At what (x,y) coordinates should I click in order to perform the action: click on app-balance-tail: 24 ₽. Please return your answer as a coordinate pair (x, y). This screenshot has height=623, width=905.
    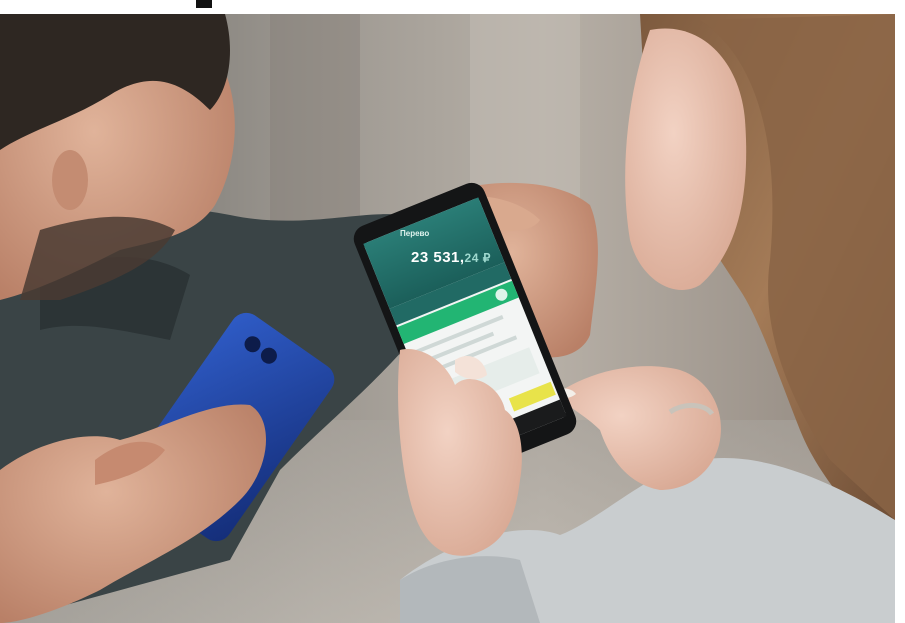
    Looking at the image, I should click on (477, 258).